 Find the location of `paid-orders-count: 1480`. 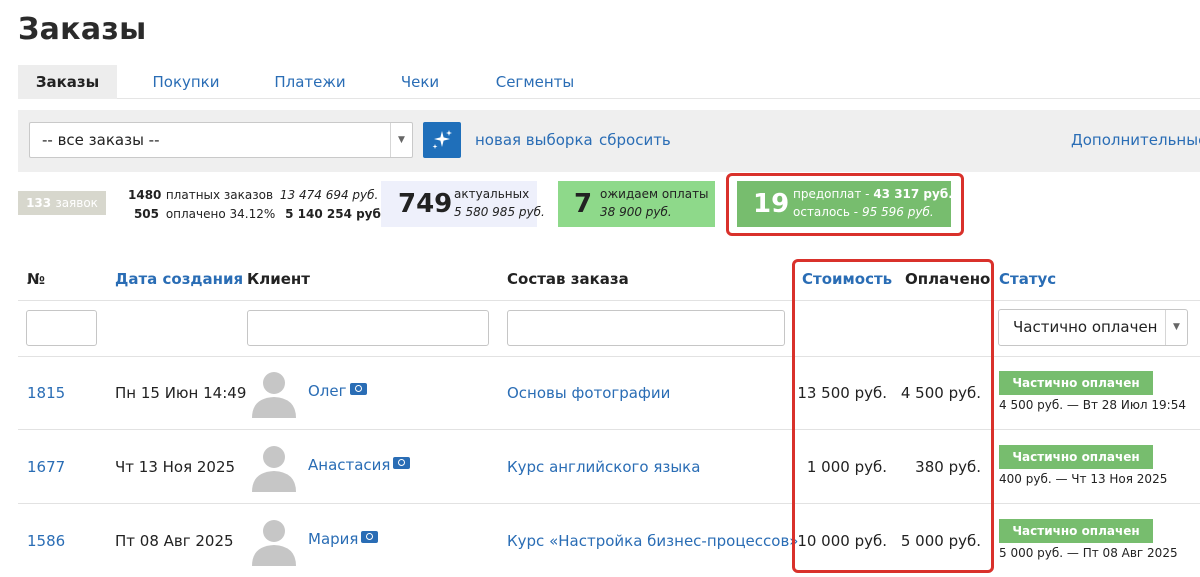

paid-orders-count: 1480 is located at coordinates (145, 195).